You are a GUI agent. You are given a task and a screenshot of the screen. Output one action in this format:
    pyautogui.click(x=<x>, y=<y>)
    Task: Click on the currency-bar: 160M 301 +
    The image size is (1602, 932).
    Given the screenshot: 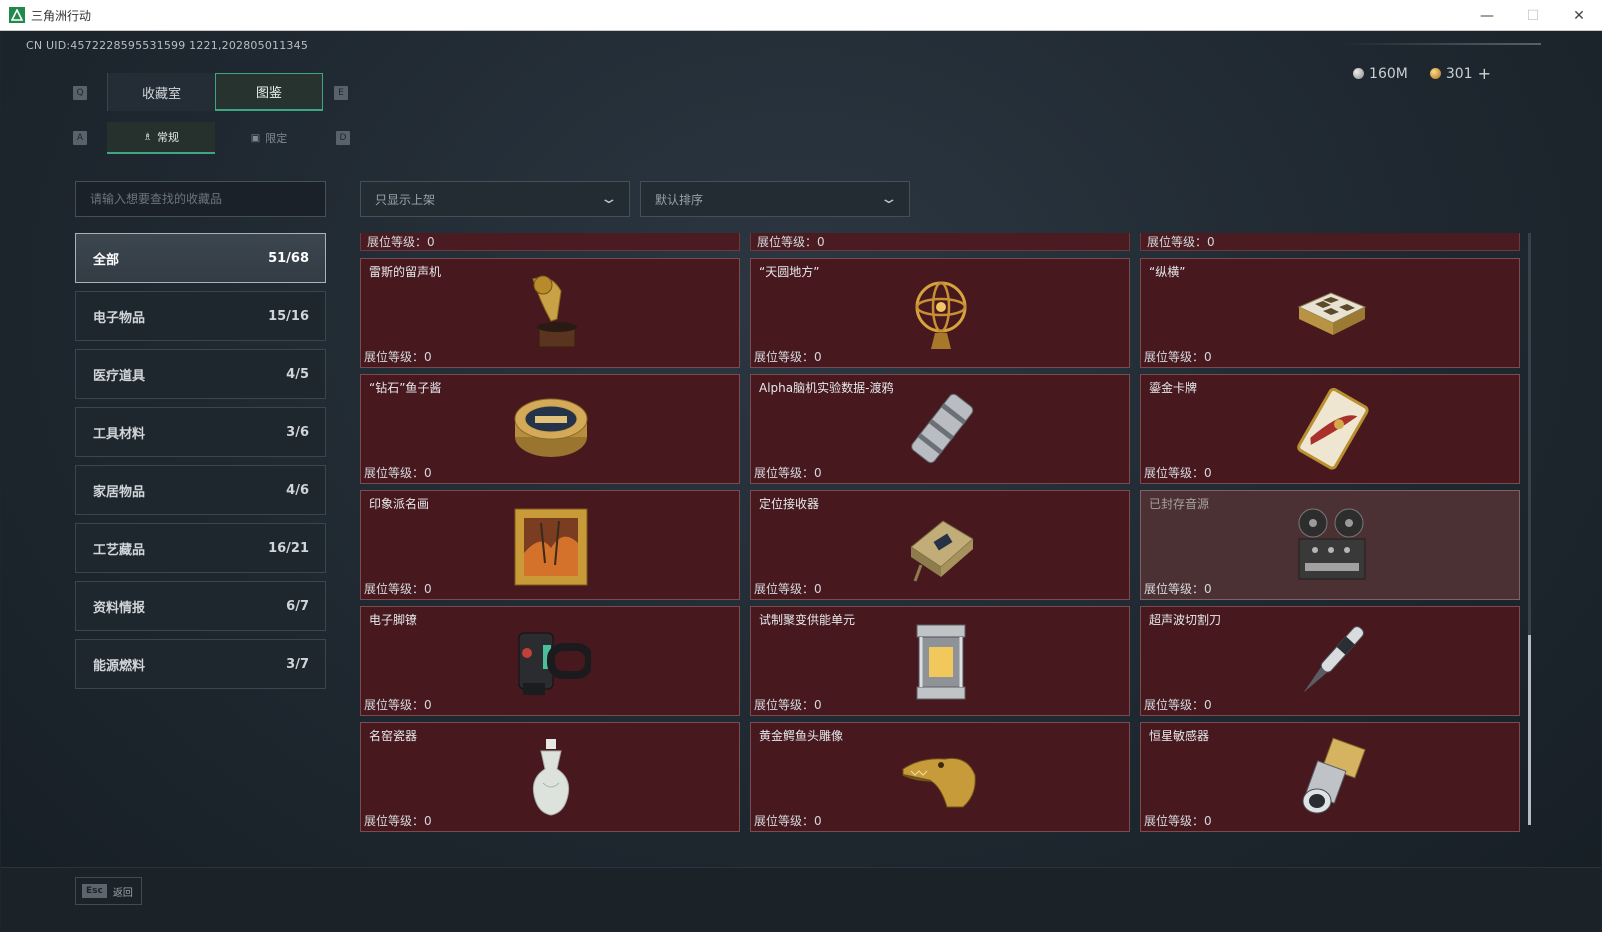 What is the action you would take?
    pyautogui.click(x=1422, y=73)
    